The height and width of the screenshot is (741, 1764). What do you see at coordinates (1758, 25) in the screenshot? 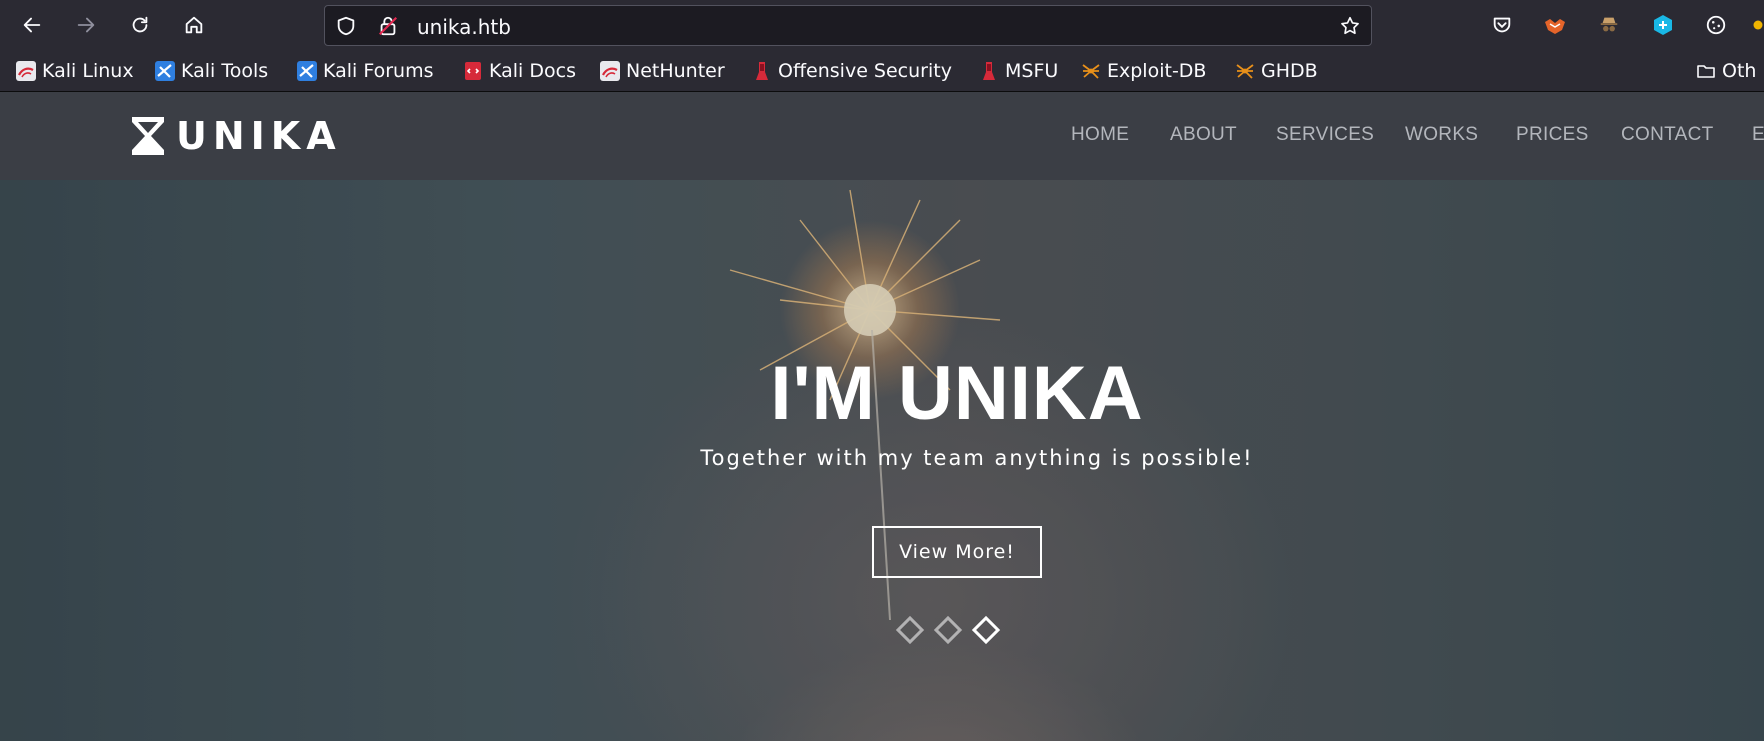
I see `extension-overflow-icon` at bounding box center [1758, 25].